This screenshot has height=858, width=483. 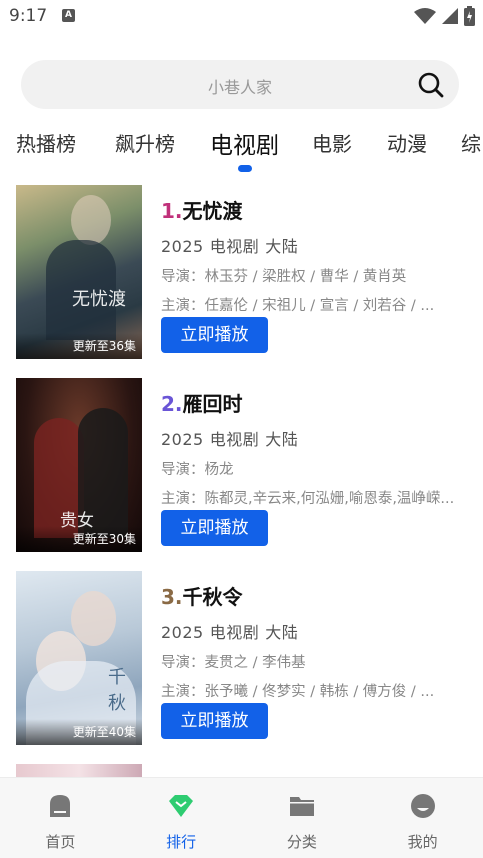 What do you see at coordinates (422, 806) in the screenshot?
I see `profile-icon` at bounding box center [422, 806].